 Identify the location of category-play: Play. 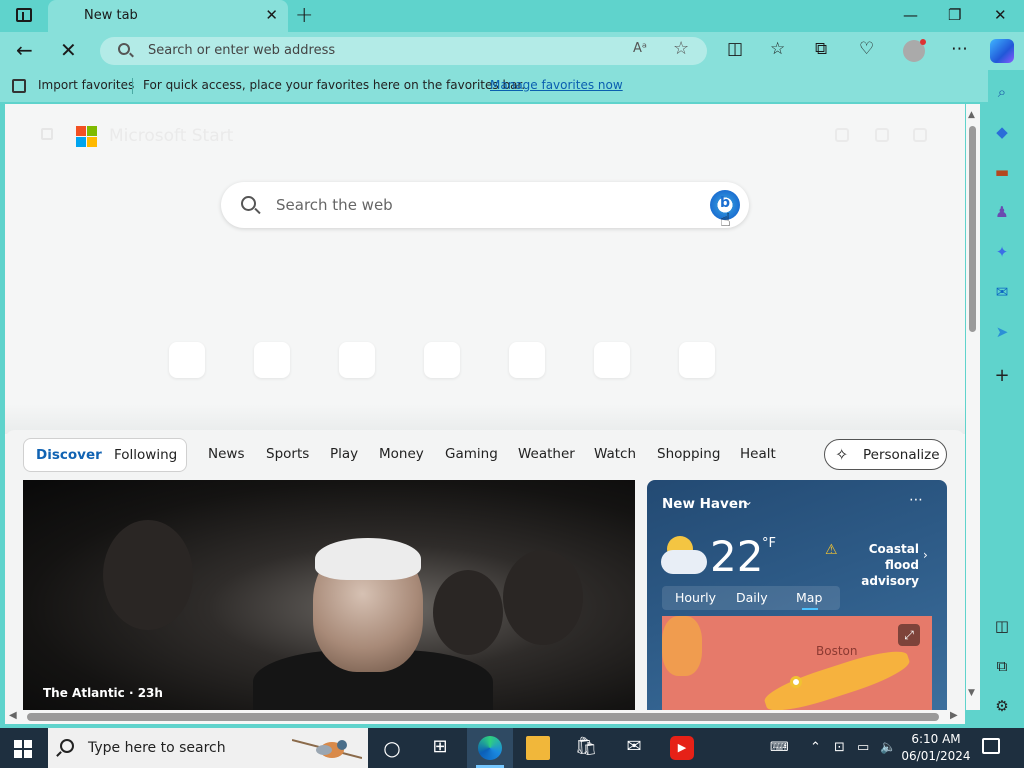
(344, 454).